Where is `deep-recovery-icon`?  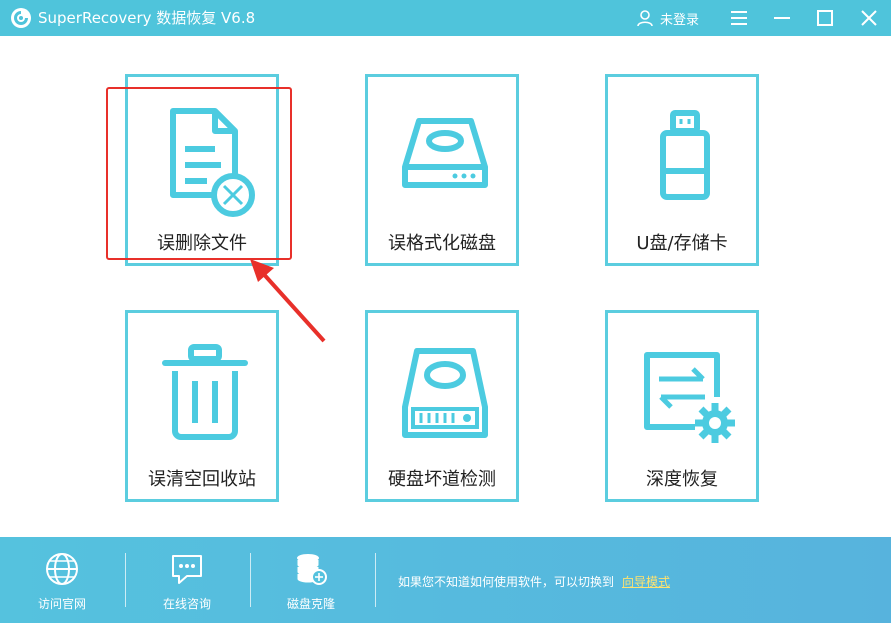
deep-recovery-icon is located at coordinates (689, 397).